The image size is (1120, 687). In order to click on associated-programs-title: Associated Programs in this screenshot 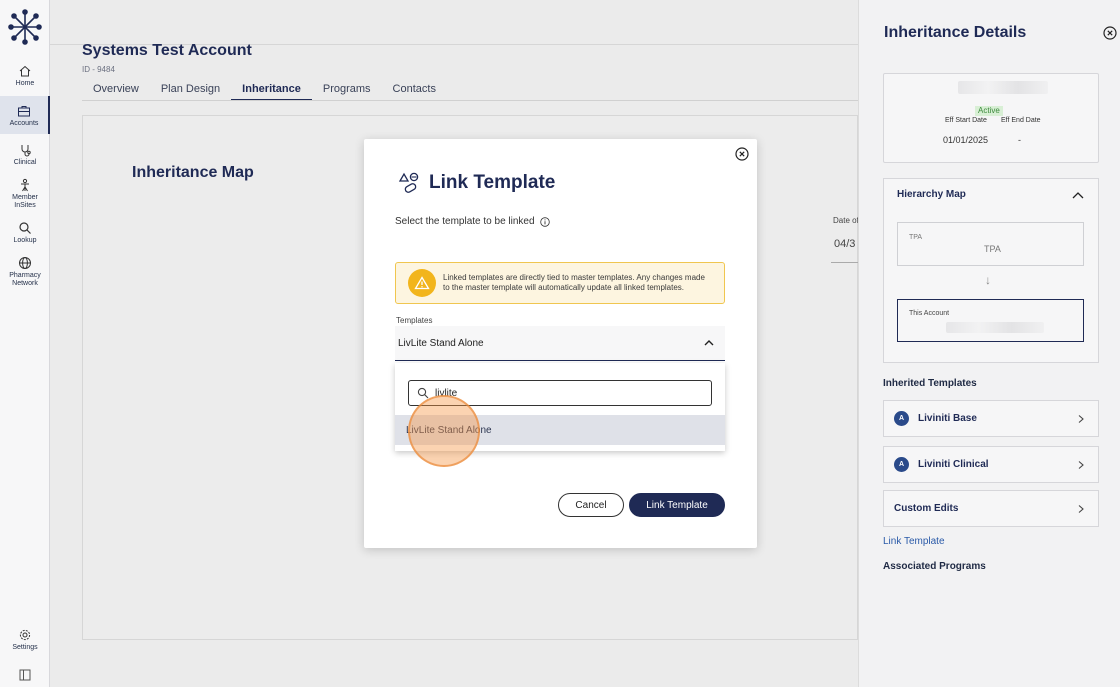, I will do `click(934, 566)`.